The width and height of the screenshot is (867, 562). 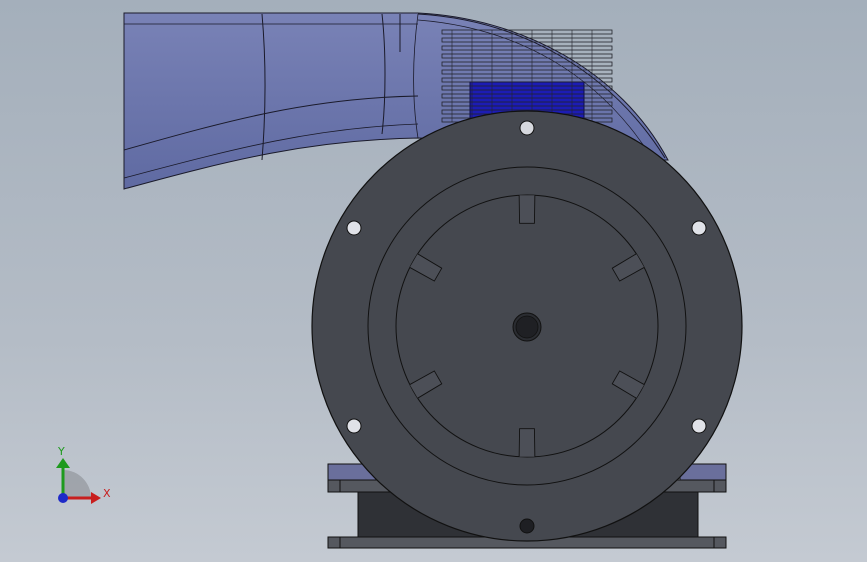 I want to click on bolt-hole-lower-right, so click(x=699, y=426).